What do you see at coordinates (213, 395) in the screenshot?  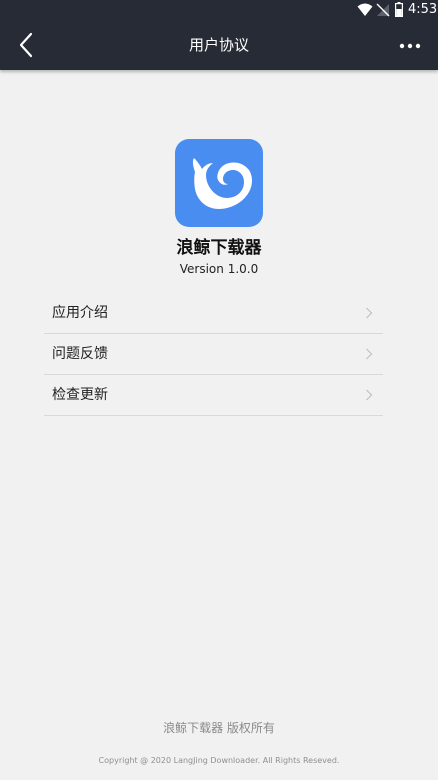 I see `menu-item-check-update: 检查更新` at bounding box center [213, 395].